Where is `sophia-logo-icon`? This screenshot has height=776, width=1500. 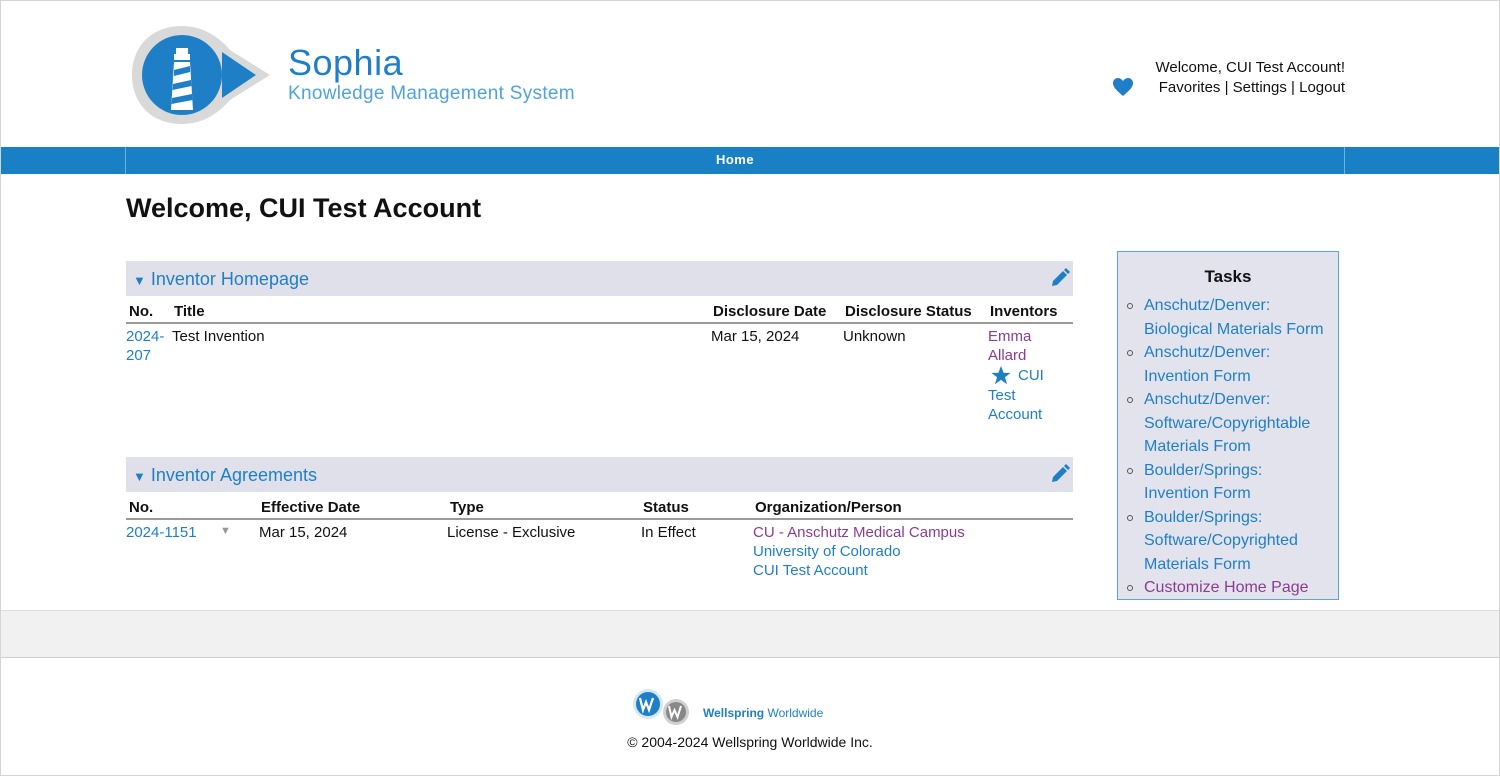
sophia-logo-icon is located at coordinates (205, 75).